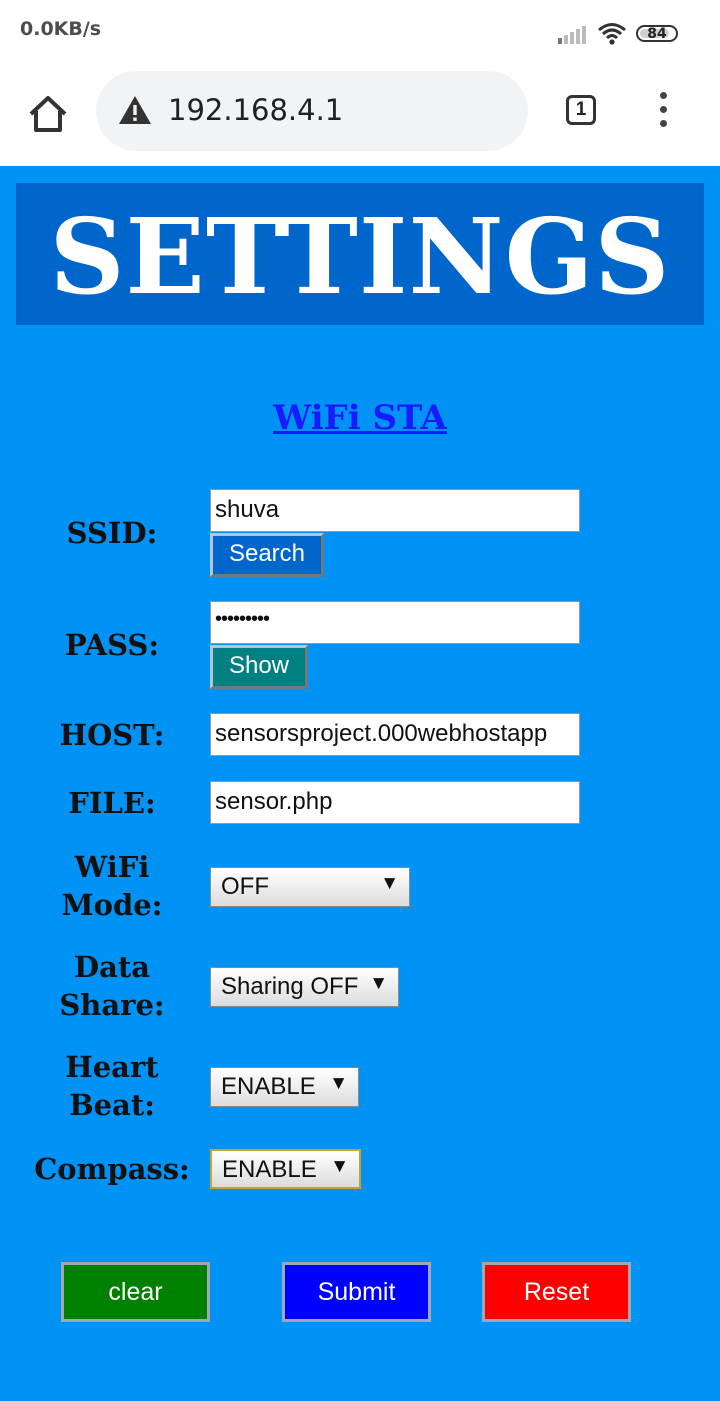  I want to click on status-bar: 0.0KB/s 84, so click(360, 31).